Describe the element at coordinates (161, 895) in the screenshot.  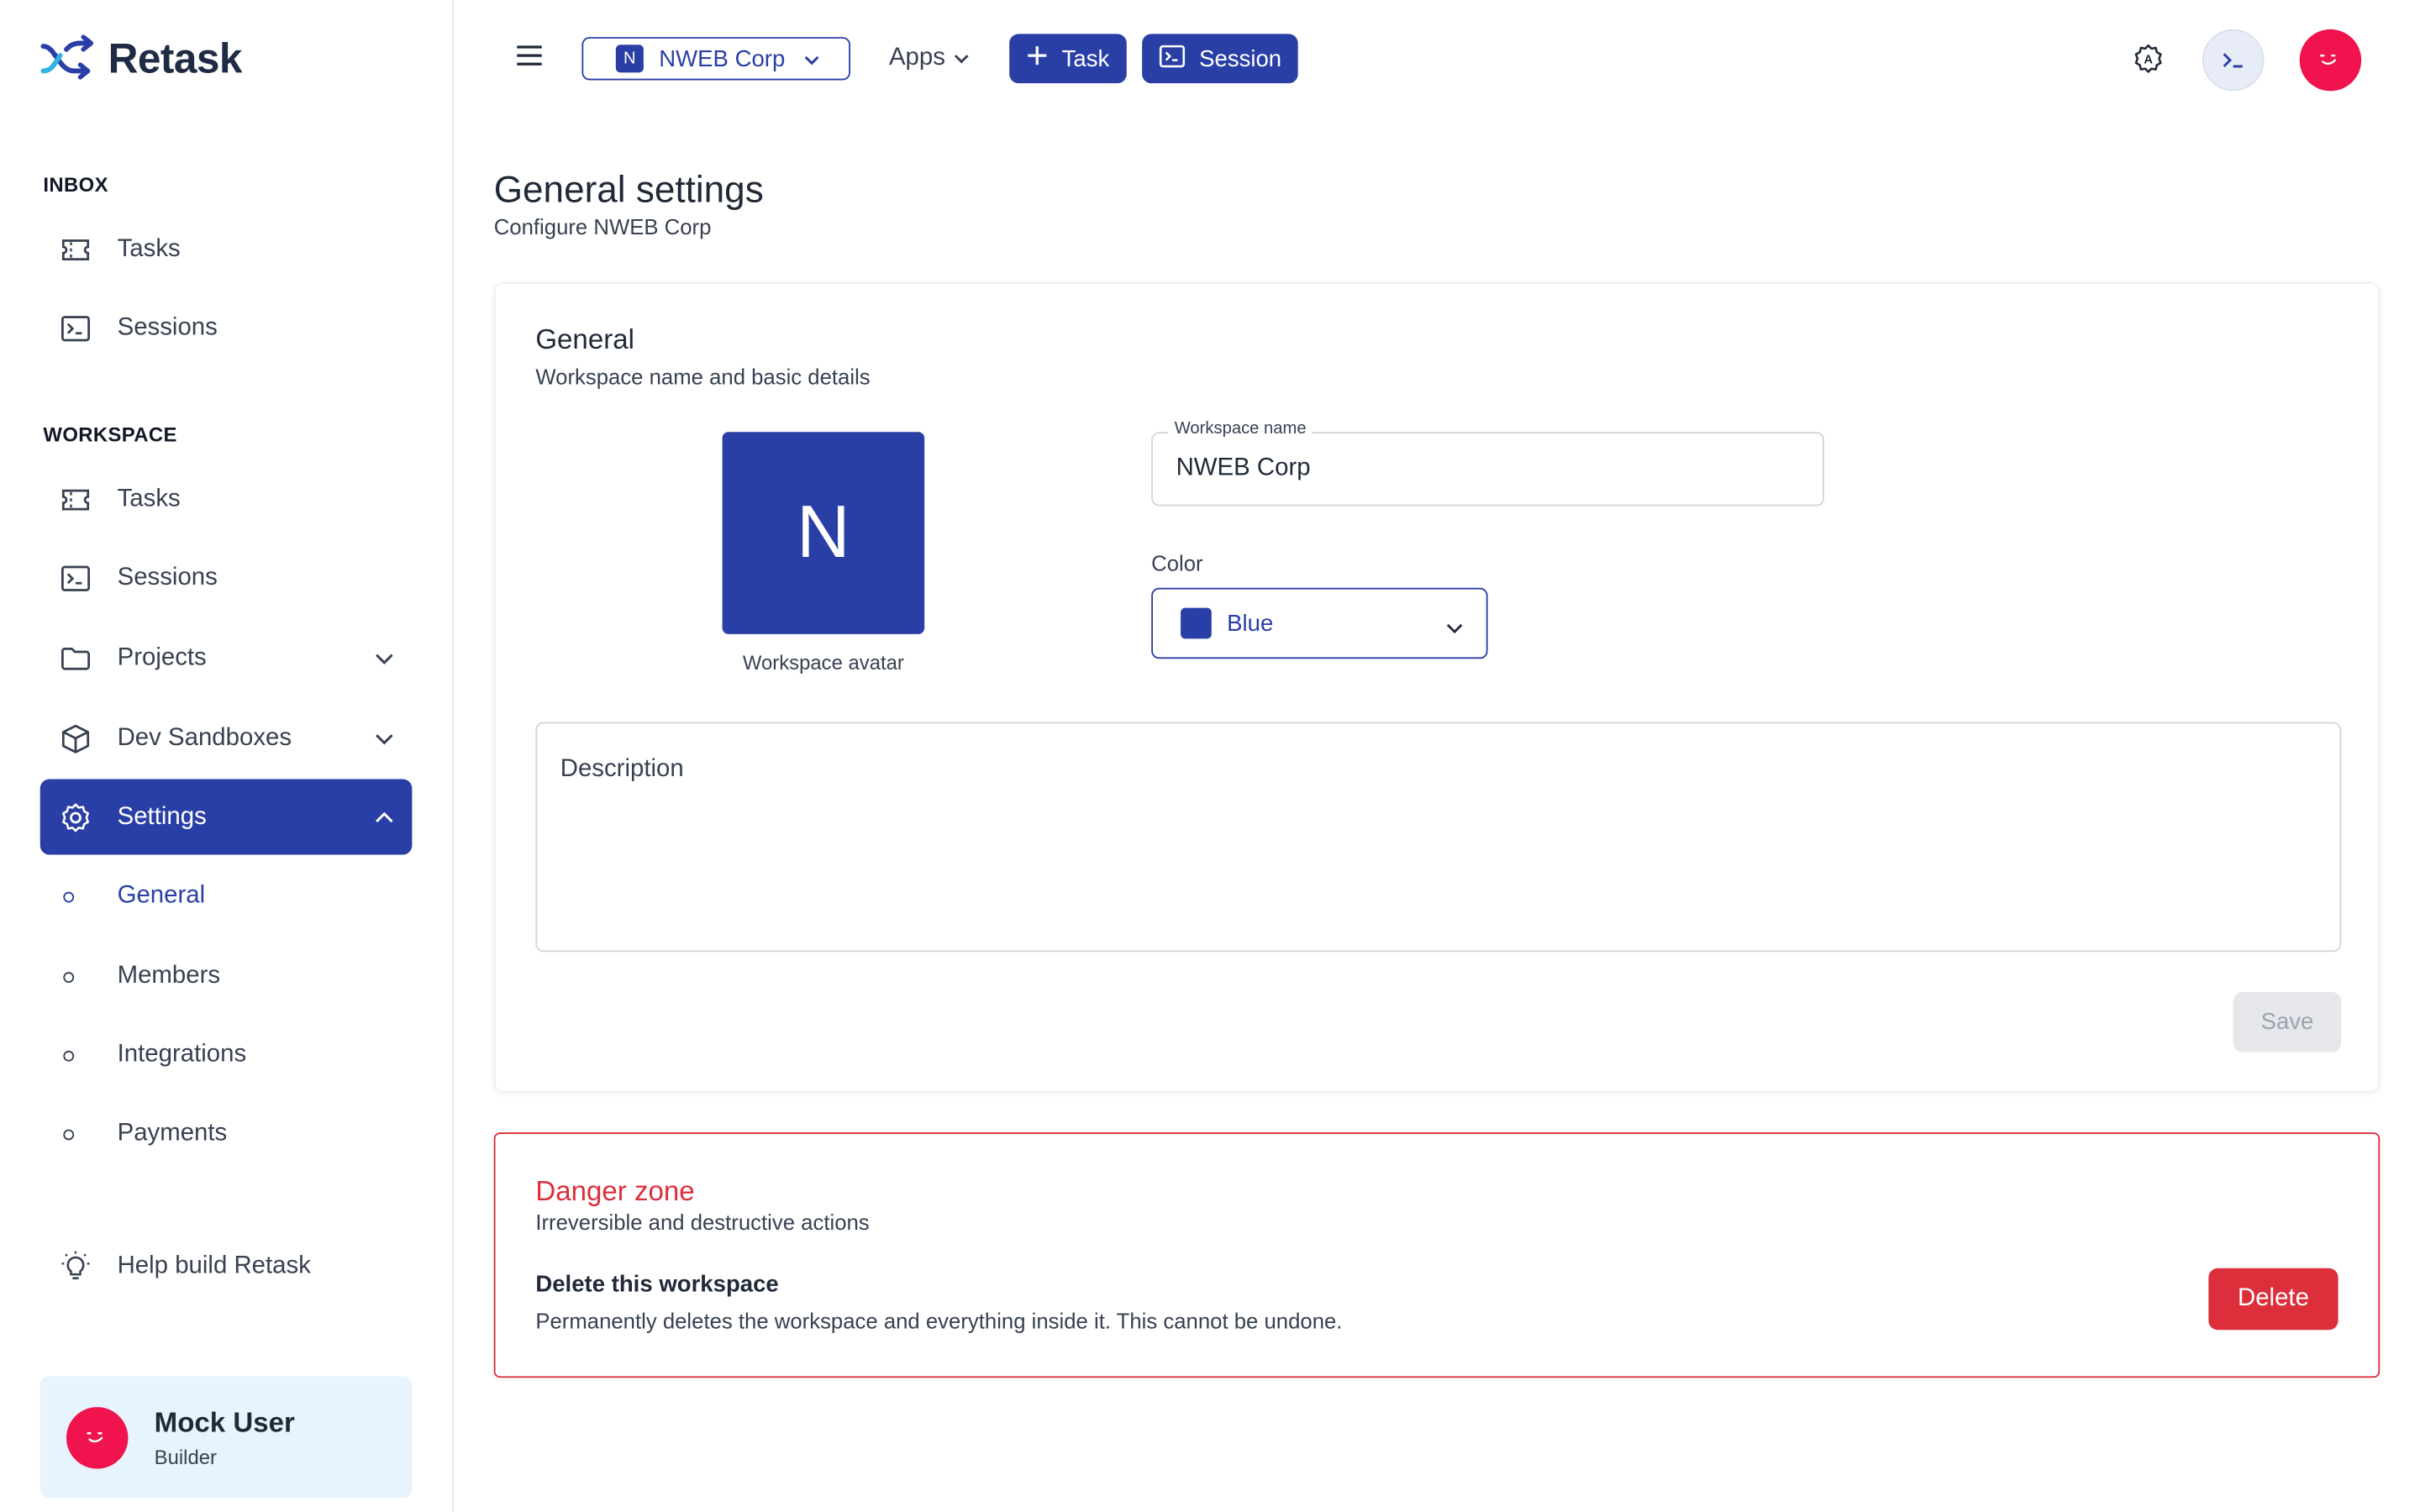
I see `sidebar-subitem-label: General` at that location.